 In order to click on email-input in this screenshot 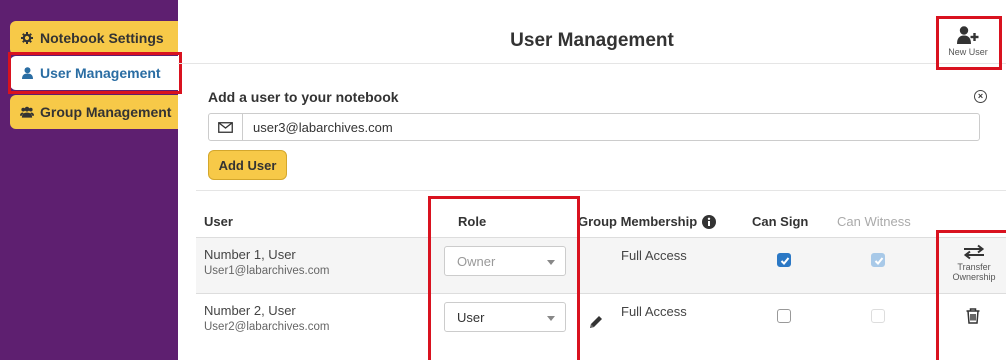, I will do `click(603, 127)`.